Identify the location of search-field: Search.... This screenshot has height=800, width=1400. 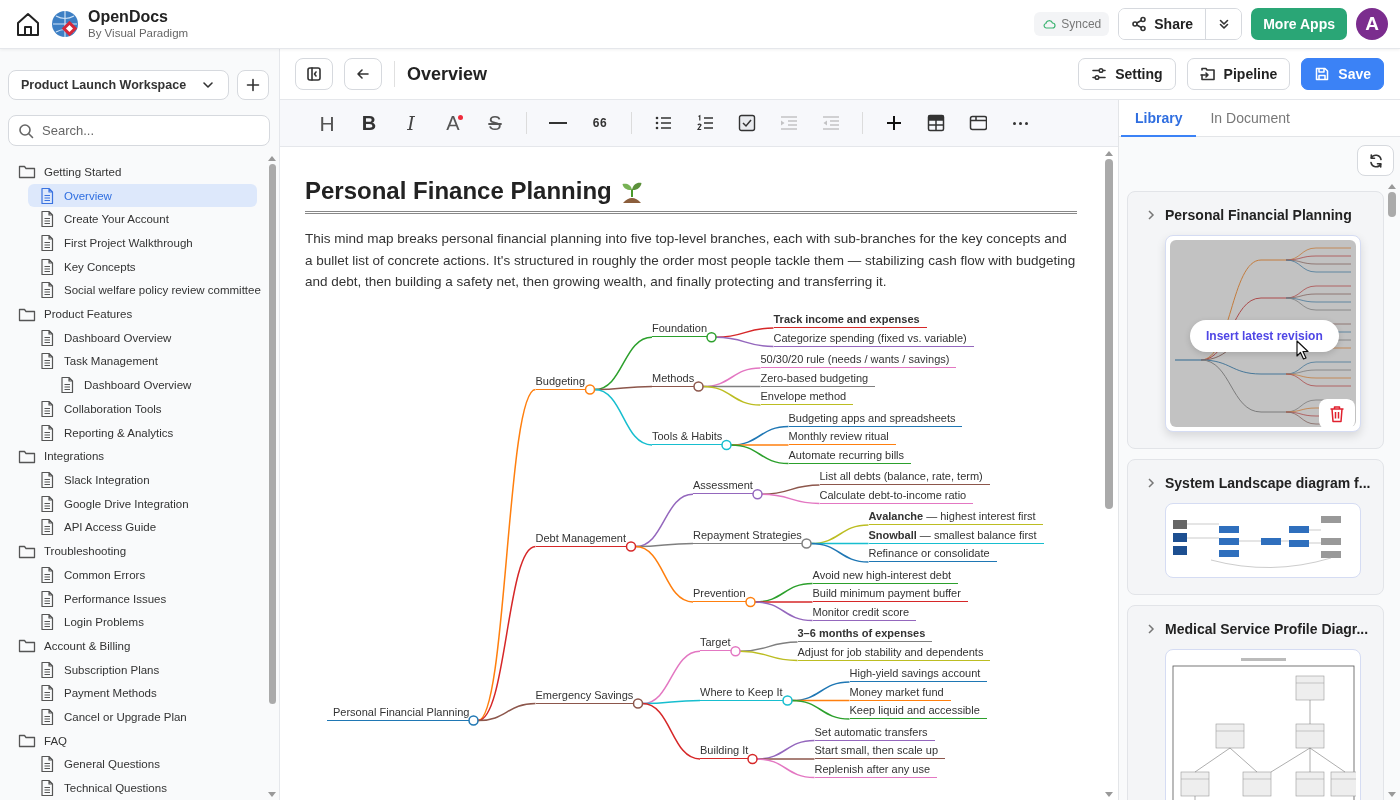
(139, 130).